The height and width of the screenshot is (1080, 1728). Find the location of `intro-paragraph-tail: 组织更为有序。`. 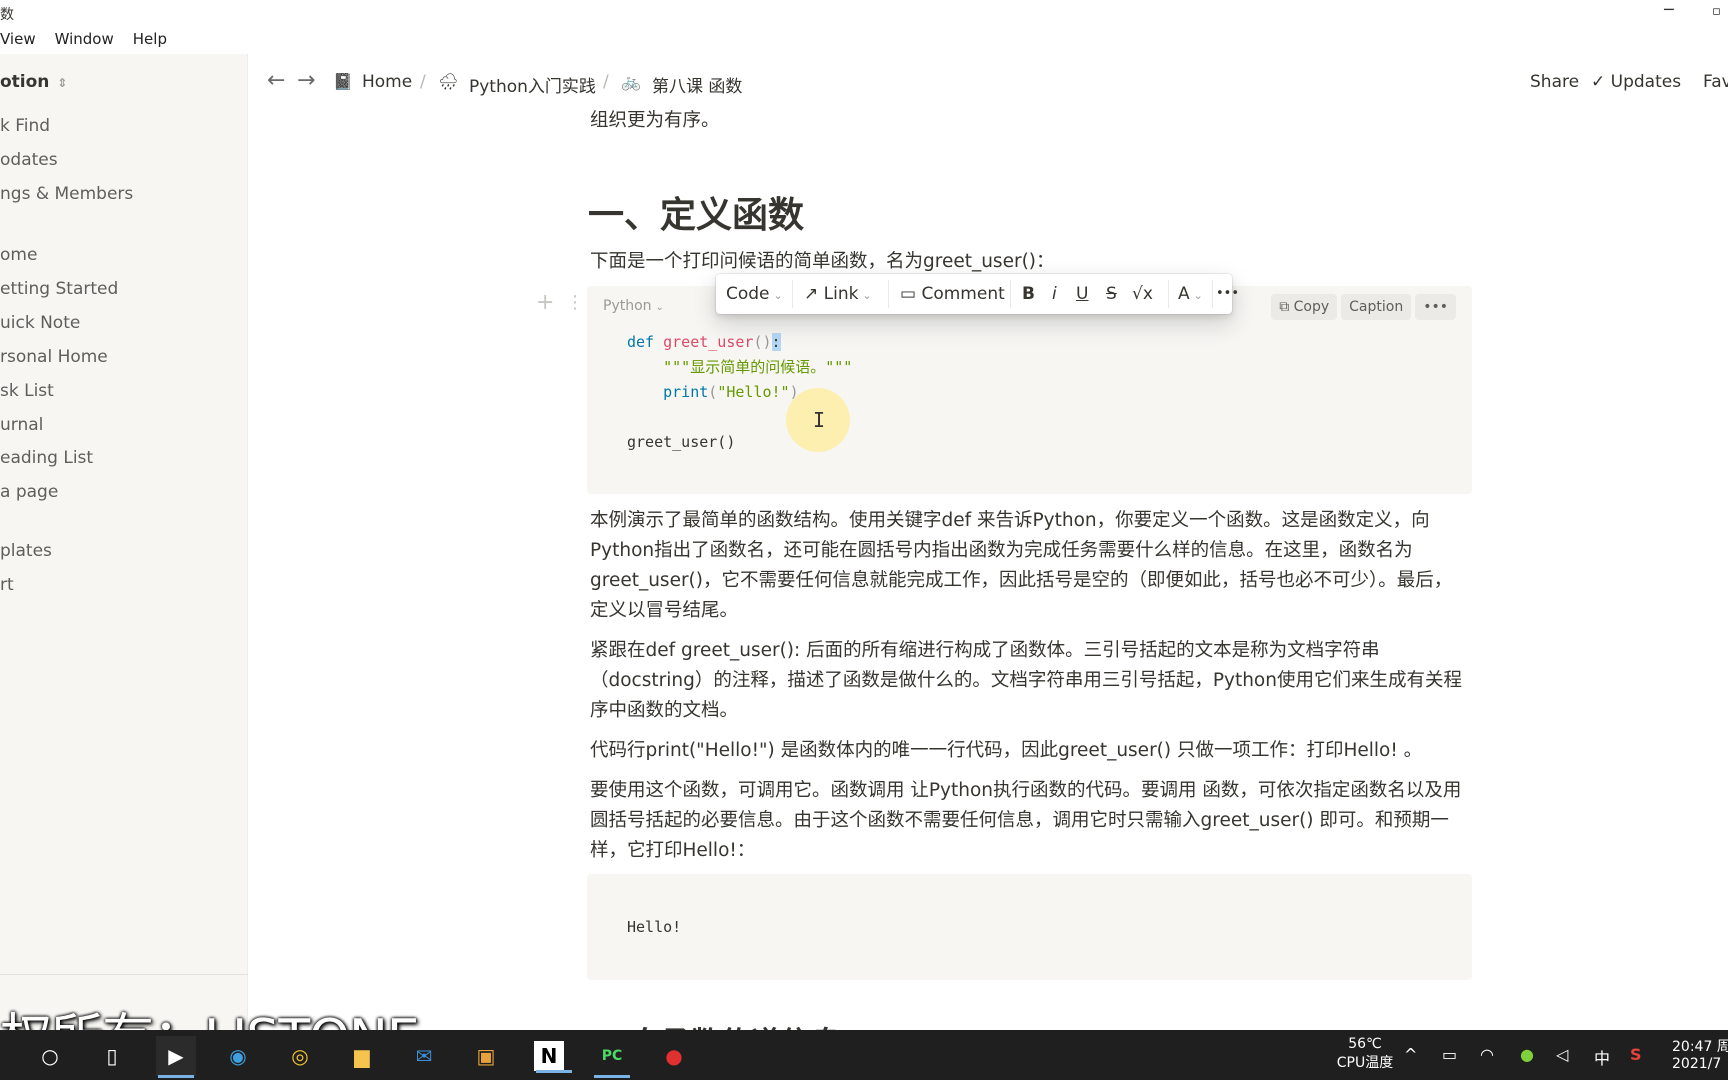

intro-paragraph-tail: 组织更为有序。 is located at coordinates (655, 121).